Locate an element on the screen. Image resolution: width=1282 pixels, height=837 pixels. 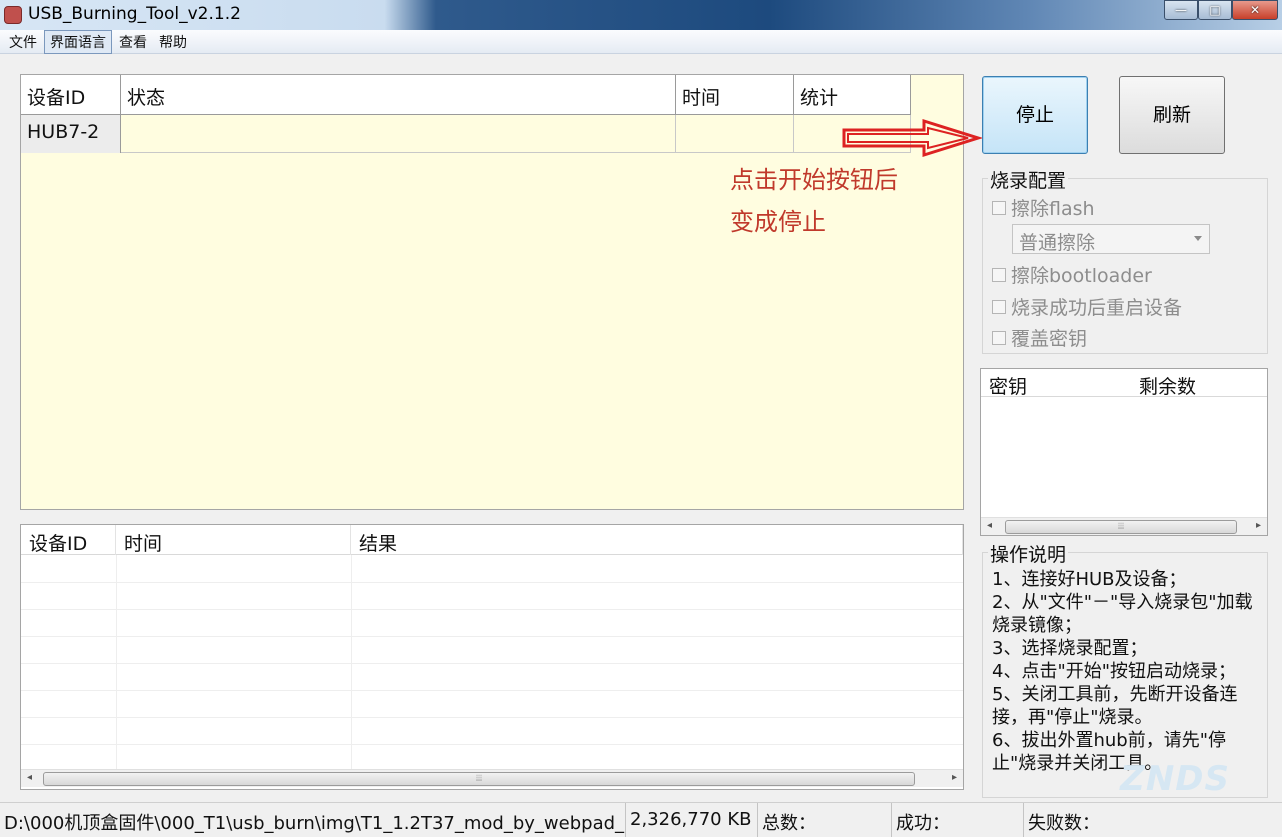
close-button: ✕ is located at coordinates (1255, 10).